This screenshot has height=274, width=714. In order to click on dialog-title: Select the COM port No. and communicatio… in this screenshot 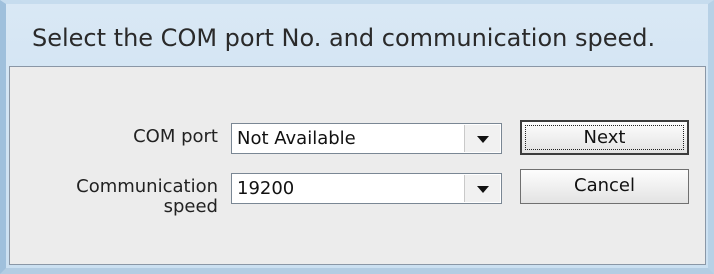, I will do `click(344, 38)`.